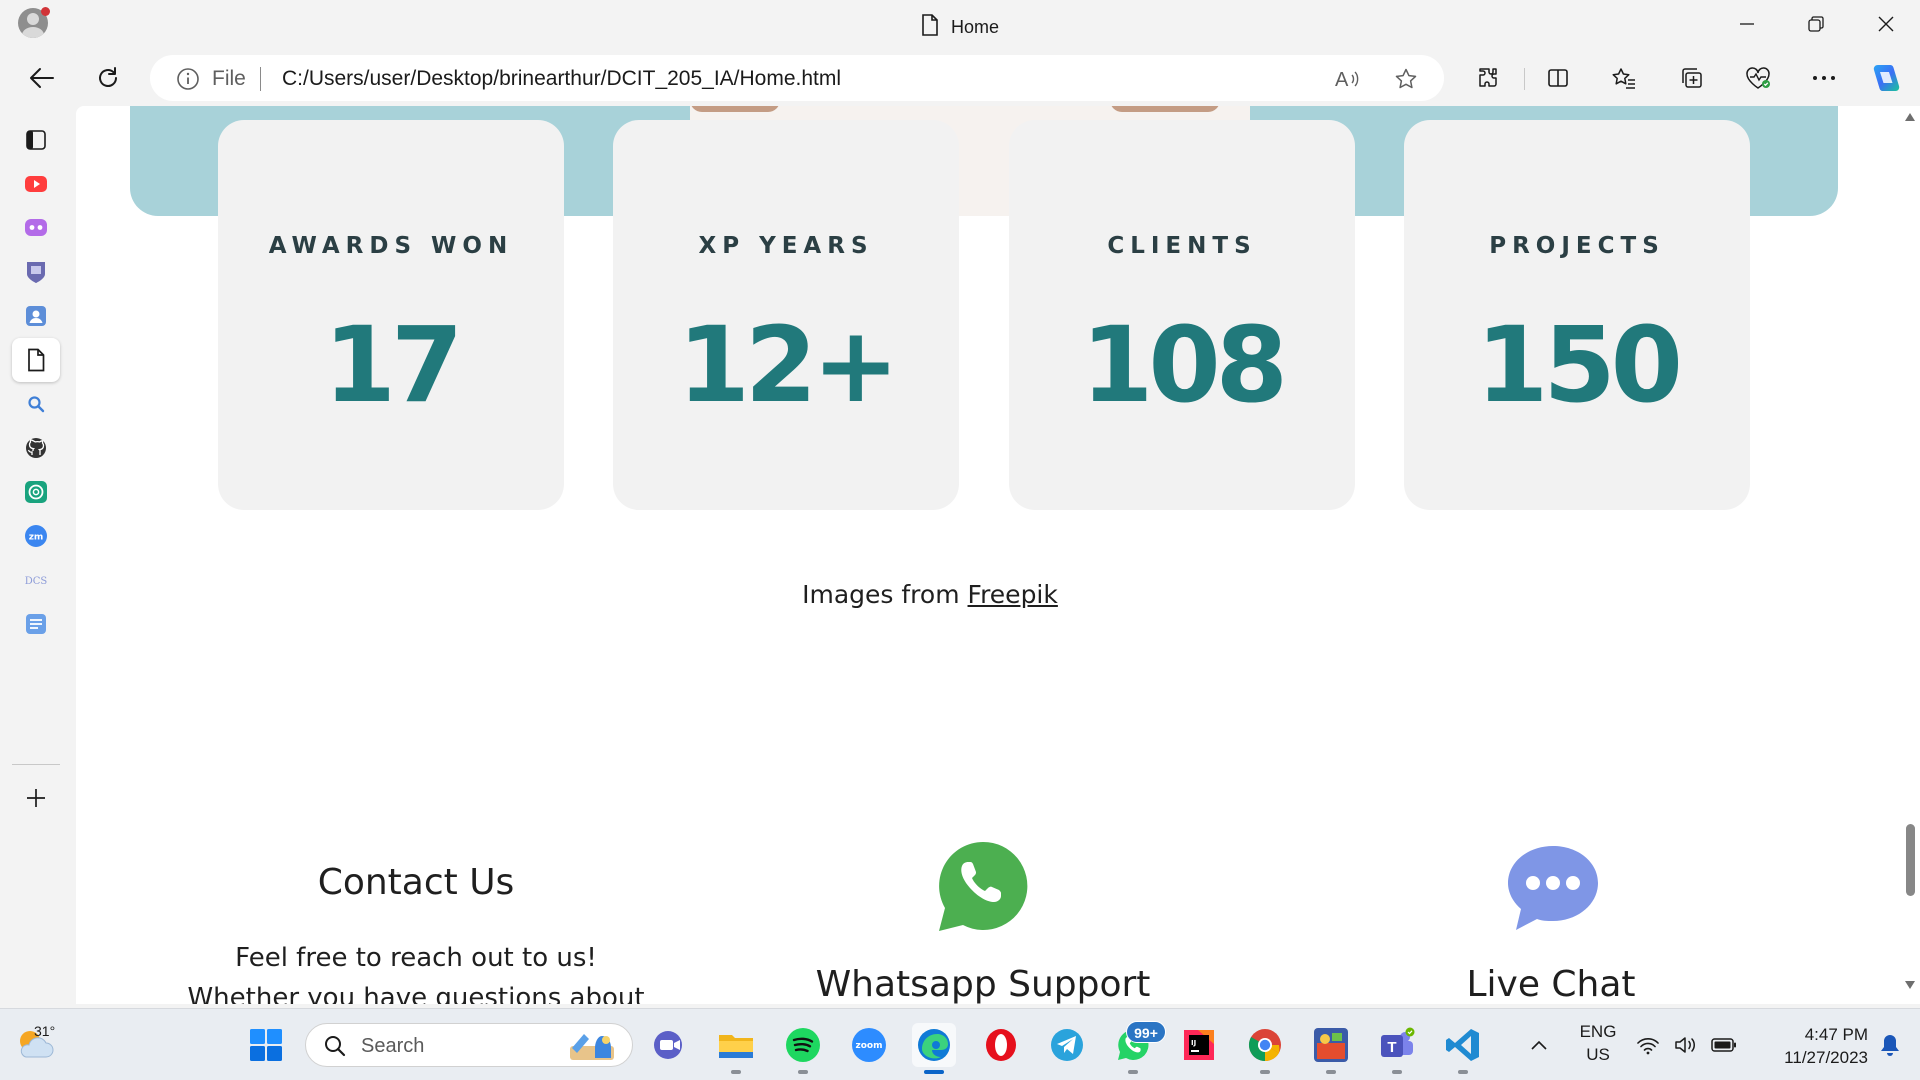  Describe the element at coordinates (1146, 1032) in the screenshot. I see `whatsapp-unread-badge: 99+` at that location.